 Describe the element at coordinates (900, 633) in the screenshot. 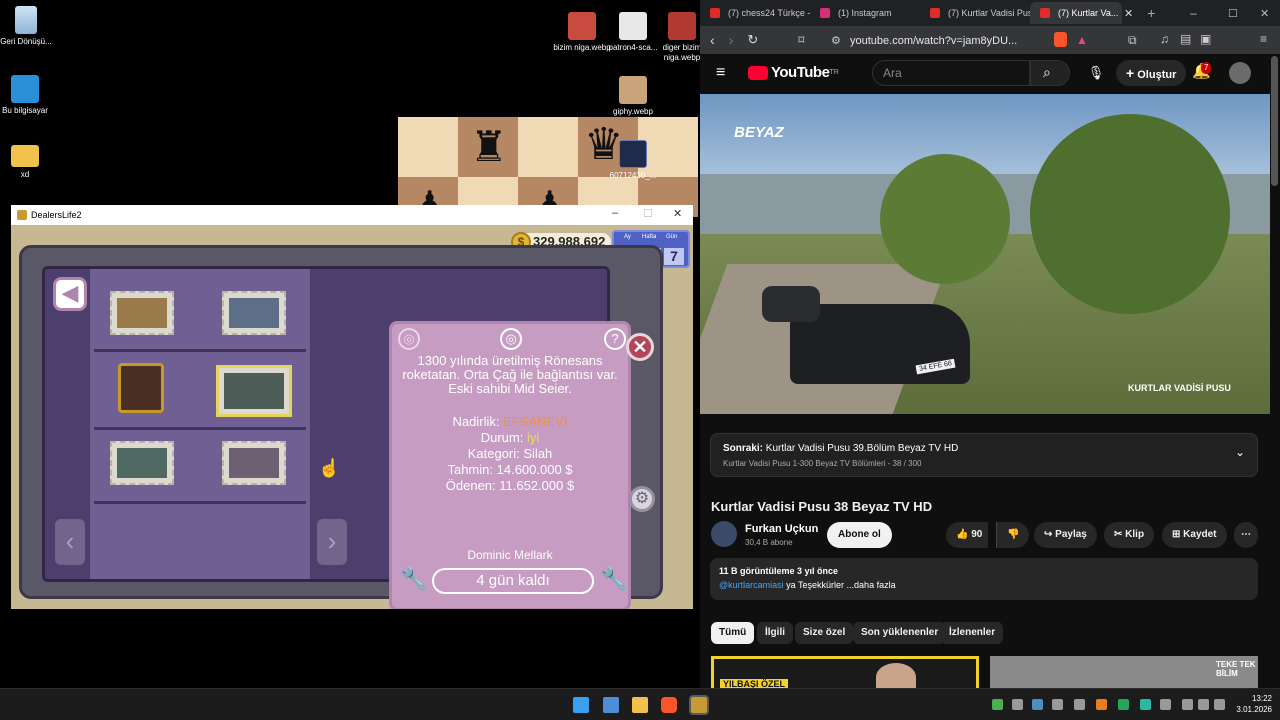

I see `chip-recent: Son yüklenenler` at that location.